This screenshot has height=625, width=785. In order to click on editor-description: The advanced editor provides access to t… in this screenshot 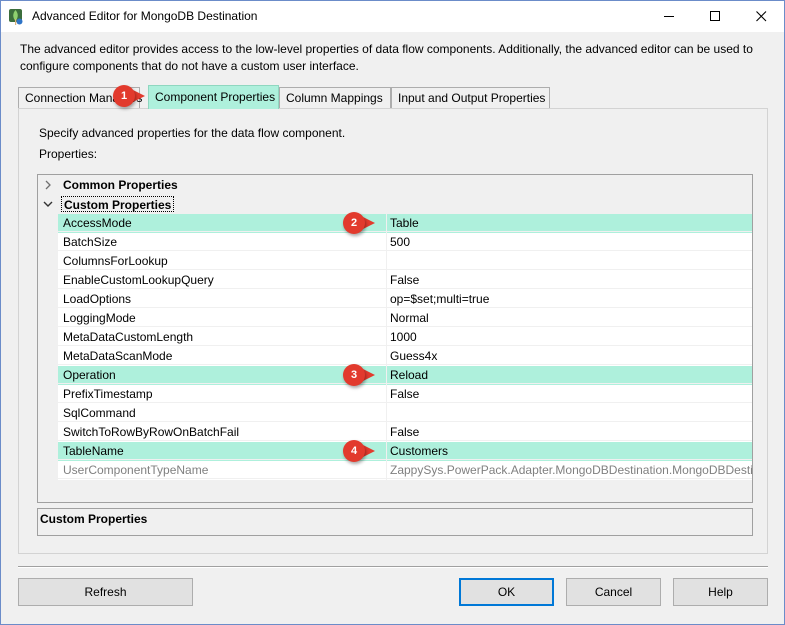, I will do `click(386, 57)`.